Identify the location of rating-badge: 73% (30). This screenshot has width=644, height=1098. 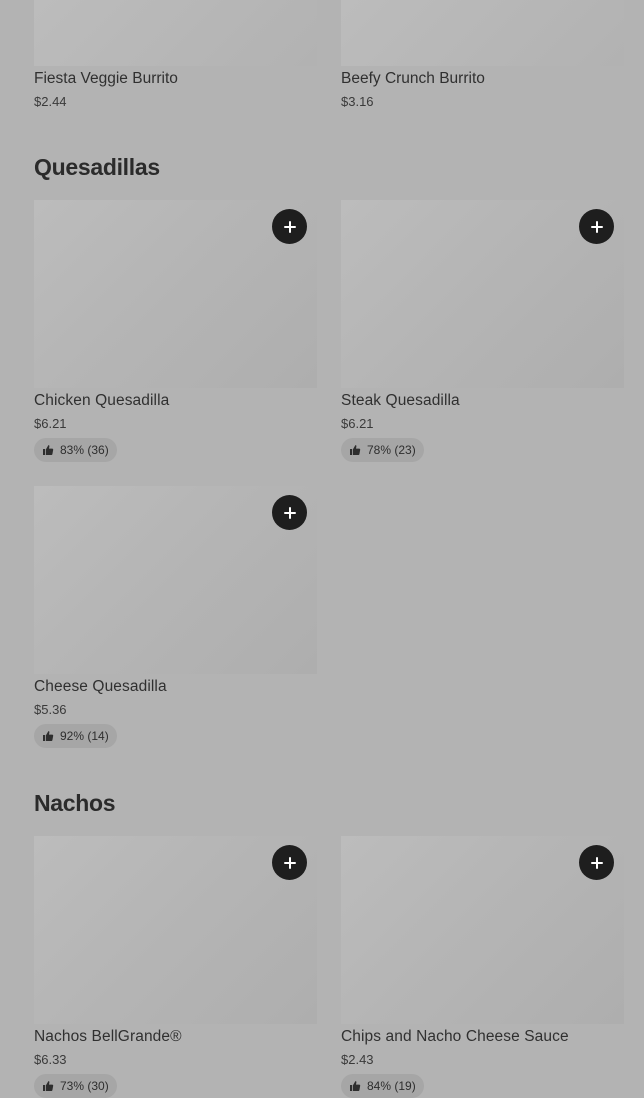
(75, 1086).